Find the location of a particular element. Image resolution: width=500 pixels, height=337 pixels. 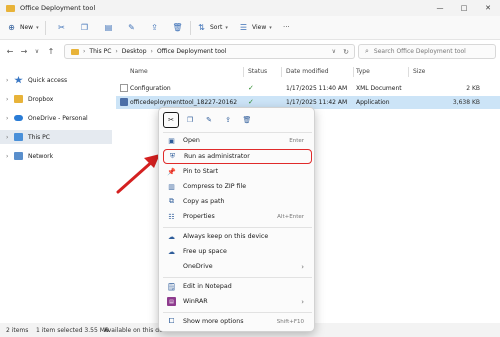

menu-item-compress-to-zip: ▥ Compress to ZIP file is located at coordinates (237, 186).